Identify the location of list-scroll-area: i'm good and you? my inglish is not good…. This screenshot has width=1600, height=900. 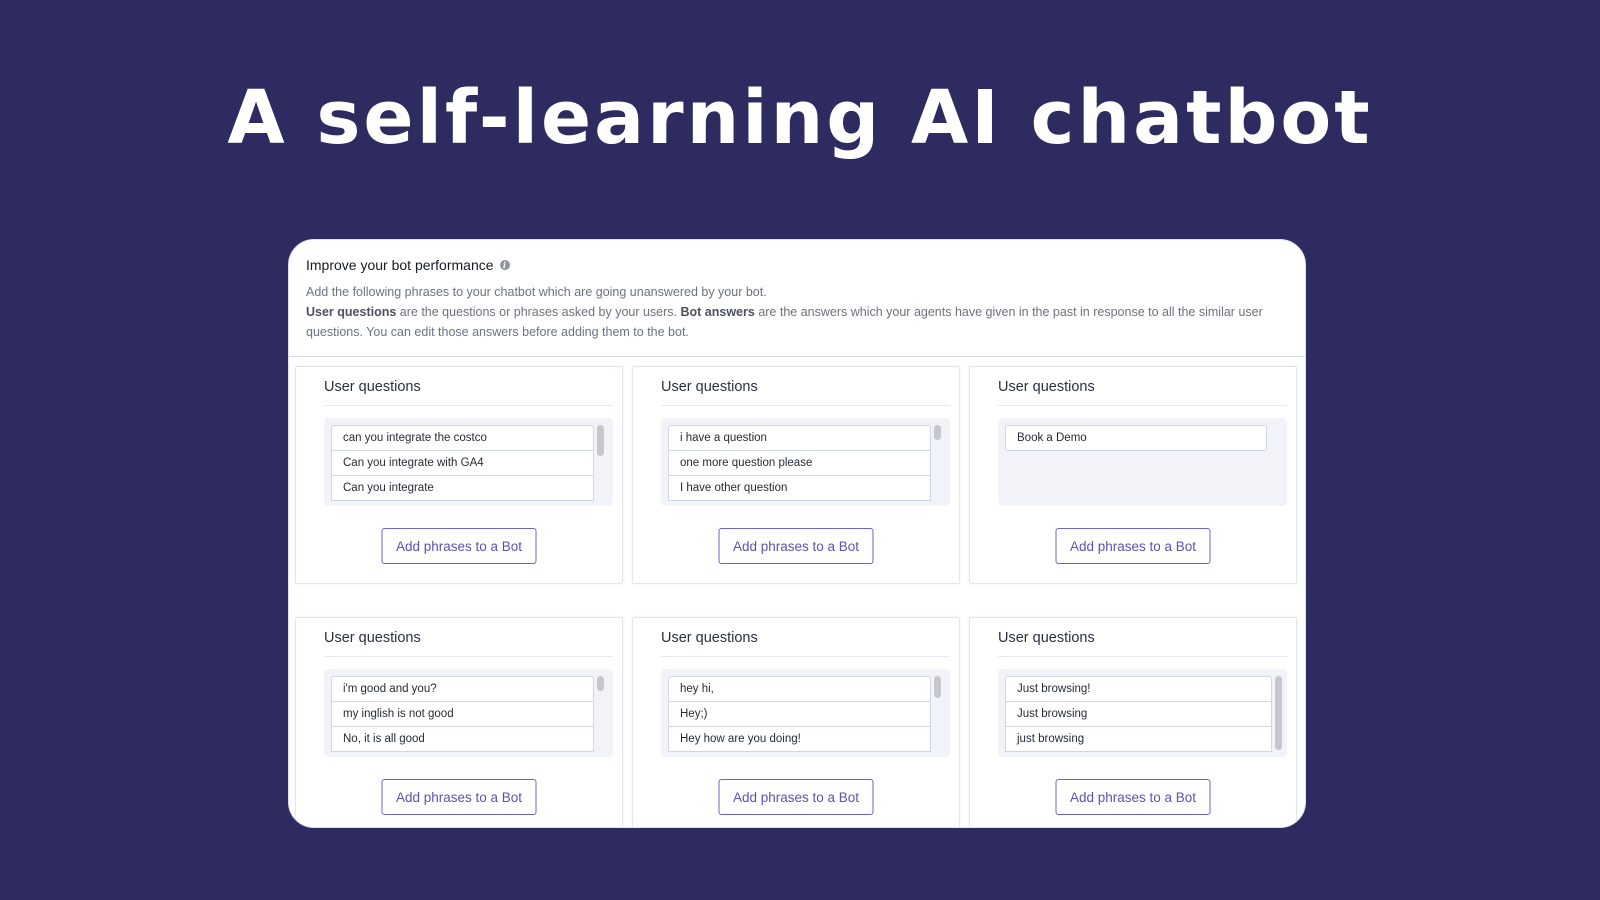
(462, 714).